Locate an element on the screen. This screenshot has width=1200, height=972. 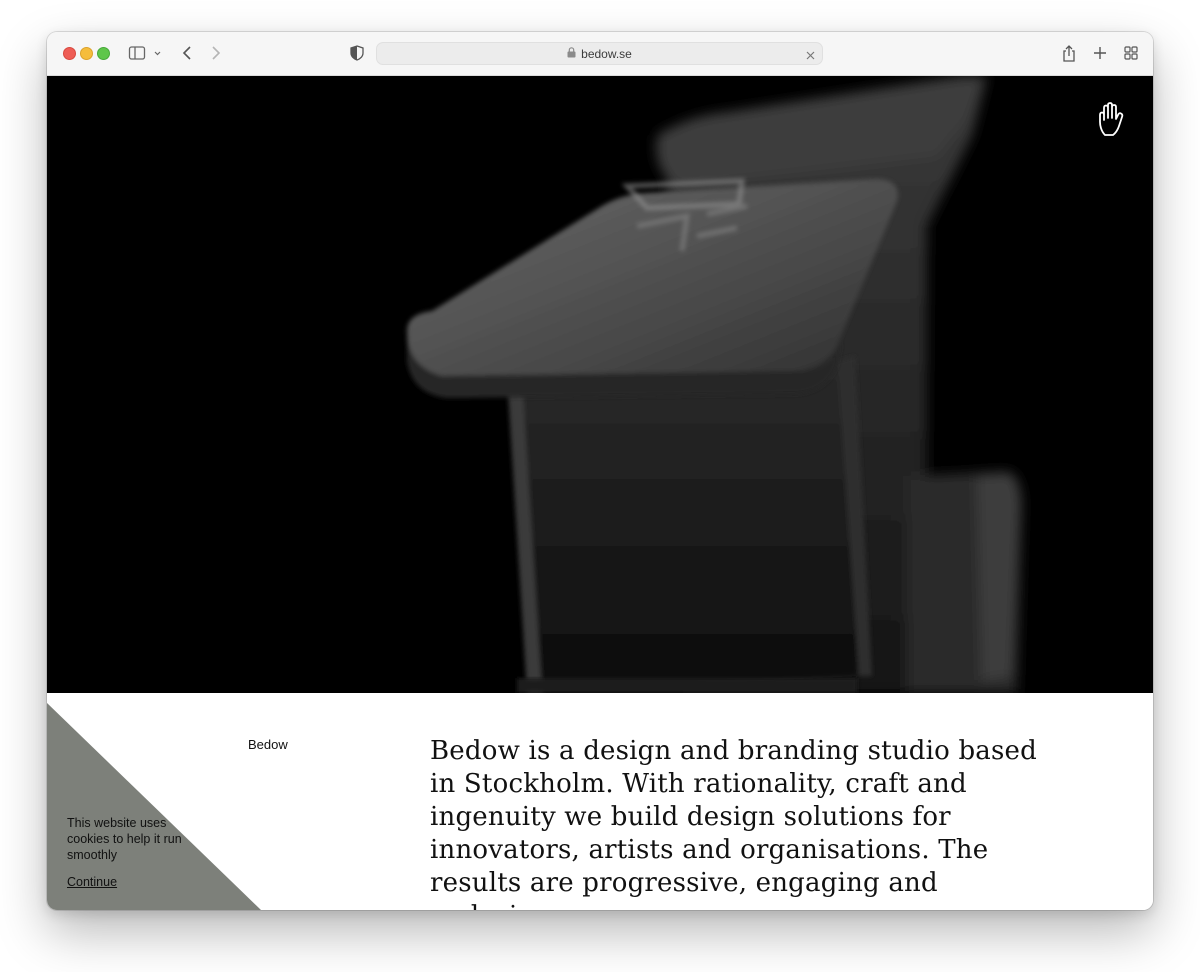
browser-toolbar: bedow.se is located at coordinates (600, 54).